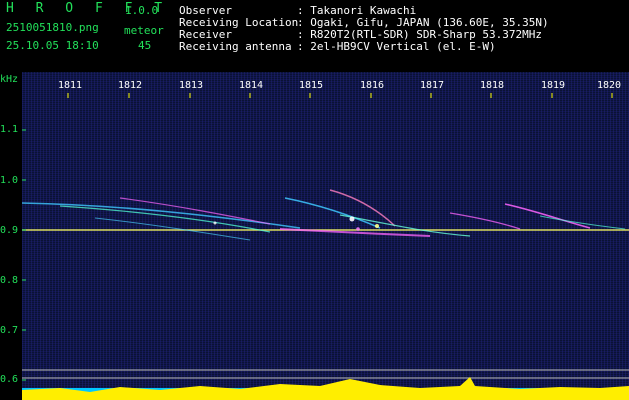 The width and height of the screenshot is (629, 400). What do you see at coordinates (24, 255) in the screenshot?
I see `y-axis-ticks` at bounding box center [24, 255].